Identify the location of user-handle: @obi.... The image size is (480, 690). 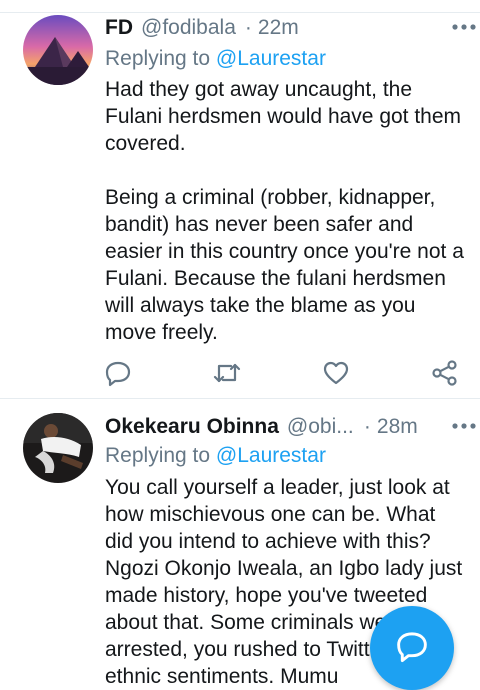
(321, 427).